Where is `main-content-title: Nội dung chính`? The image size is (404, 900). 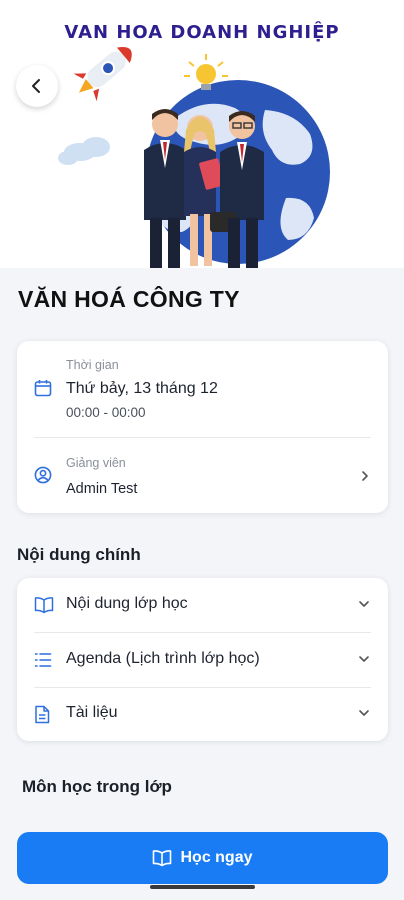 main-content-title: Nội dung chính is located at coordinates (79, 554).